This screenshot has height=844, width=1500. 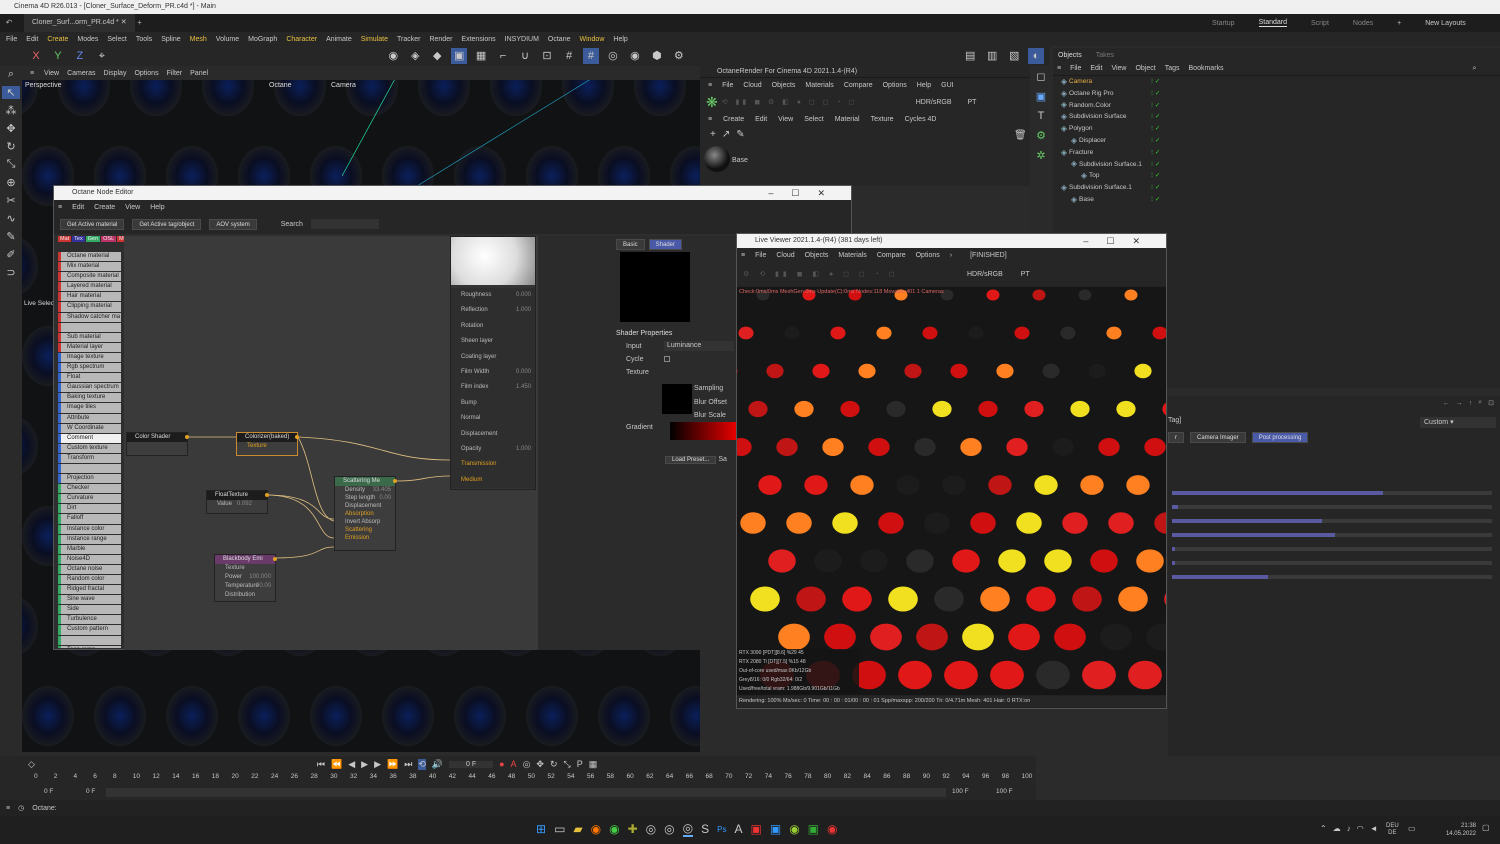 What do you see at coordinates (1276, 129) in the screenshot?
I see `object-row: ◈ Polygon ⁝ ✓` at bounding box center [1276, 129].